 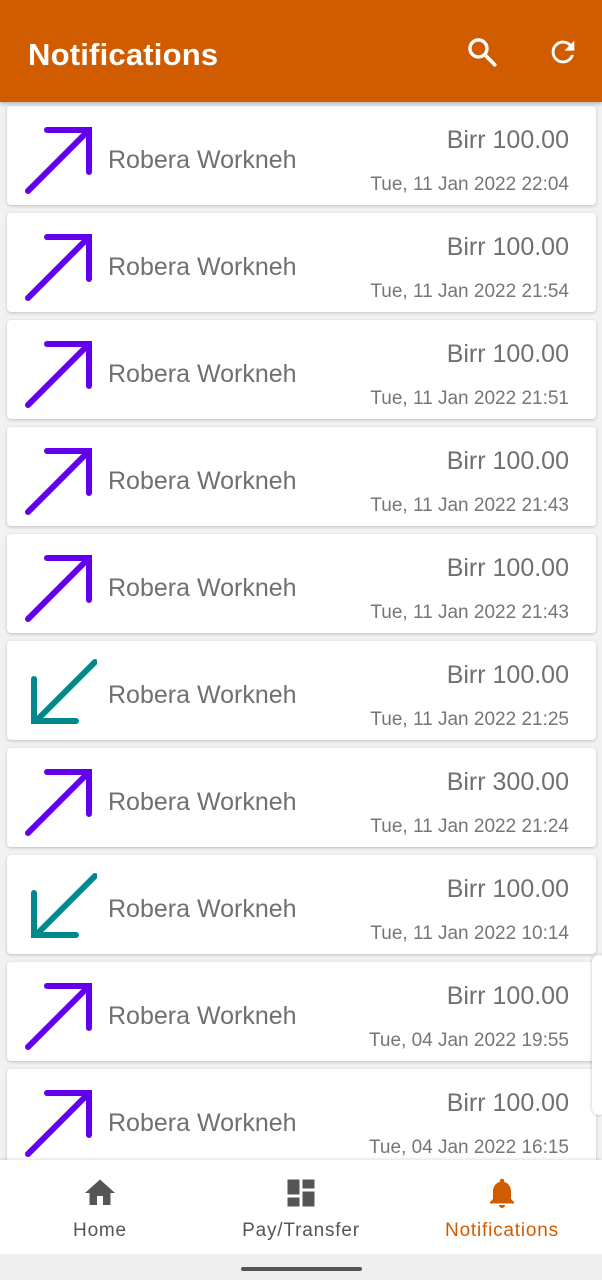 What do you see at coordinates (469, 398) in the screenshot?
I see `notification-date: Tue, 11 Jan 2022 21:51` at bounding box center [469, 398].